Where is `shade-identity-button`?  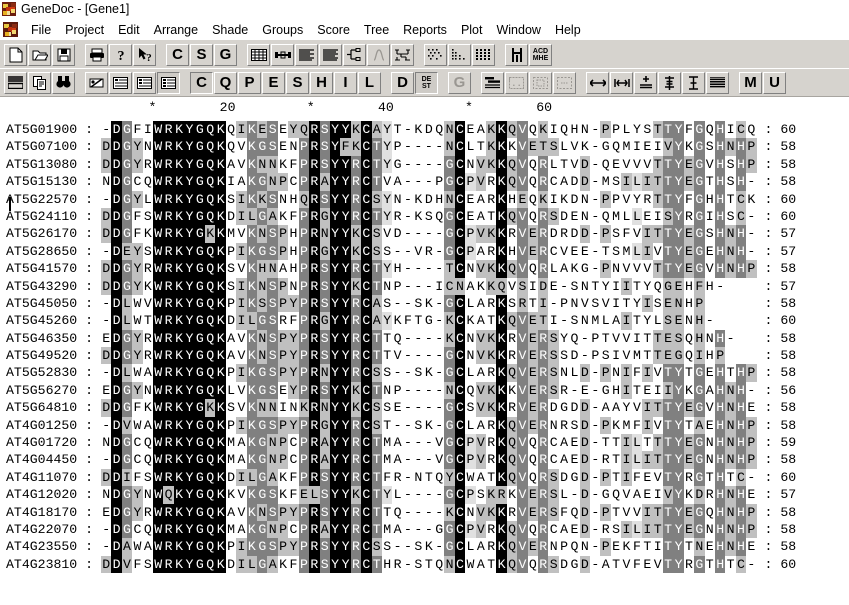
shade-identity-button is located at coordinates (120, 82).